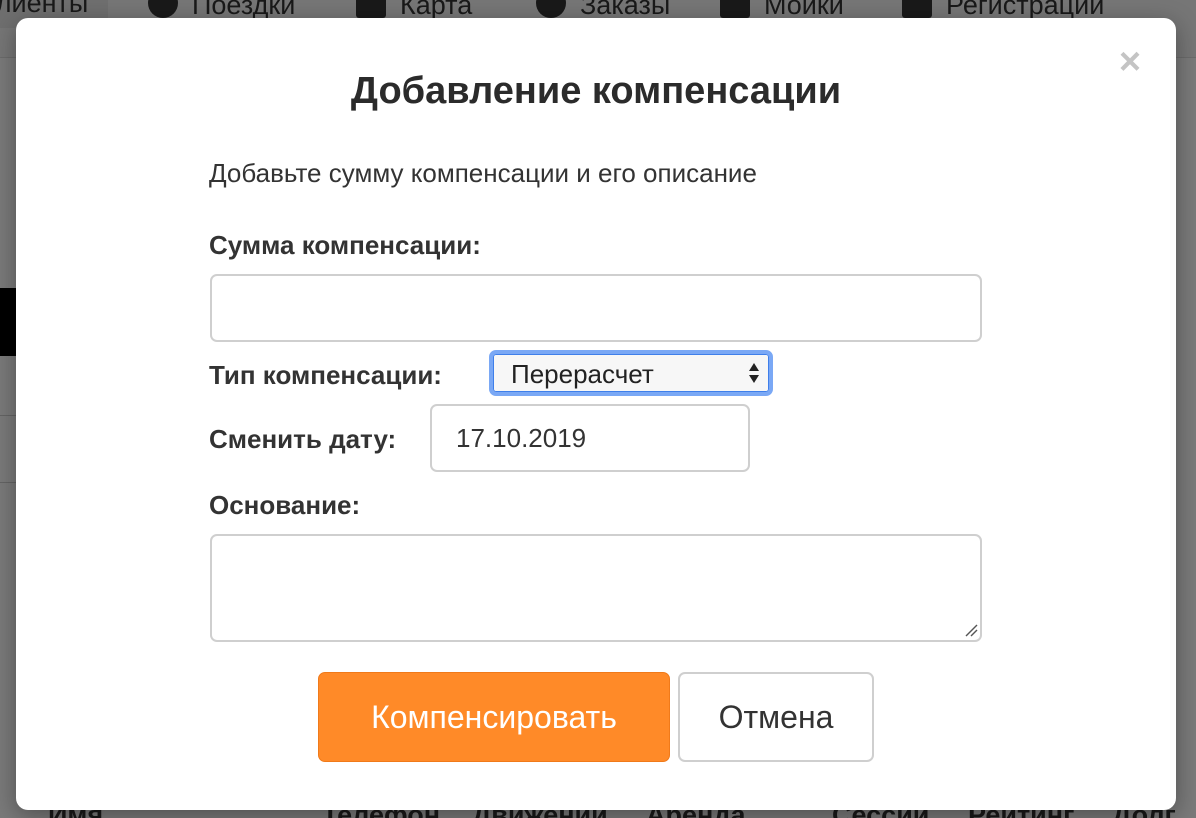  I want to click on amount-label: Сумма компенсации:, so click(345, 245).